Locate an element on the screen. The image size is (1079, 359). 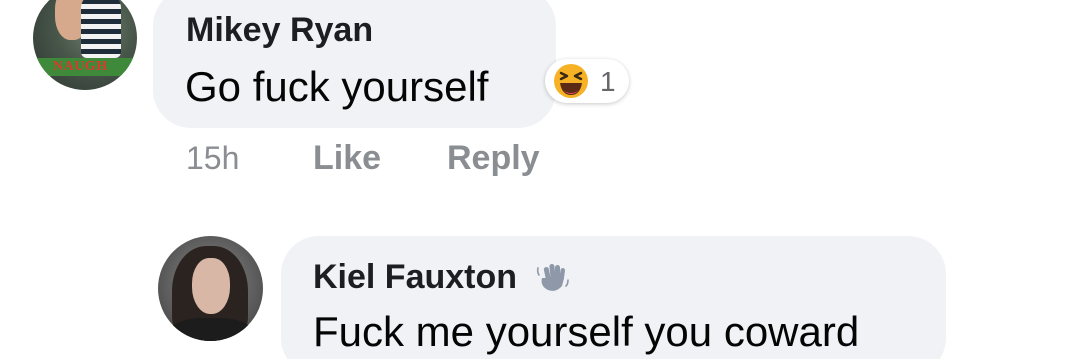
reply-author: Kiel Fauxton is located at coordinates (415, 277).